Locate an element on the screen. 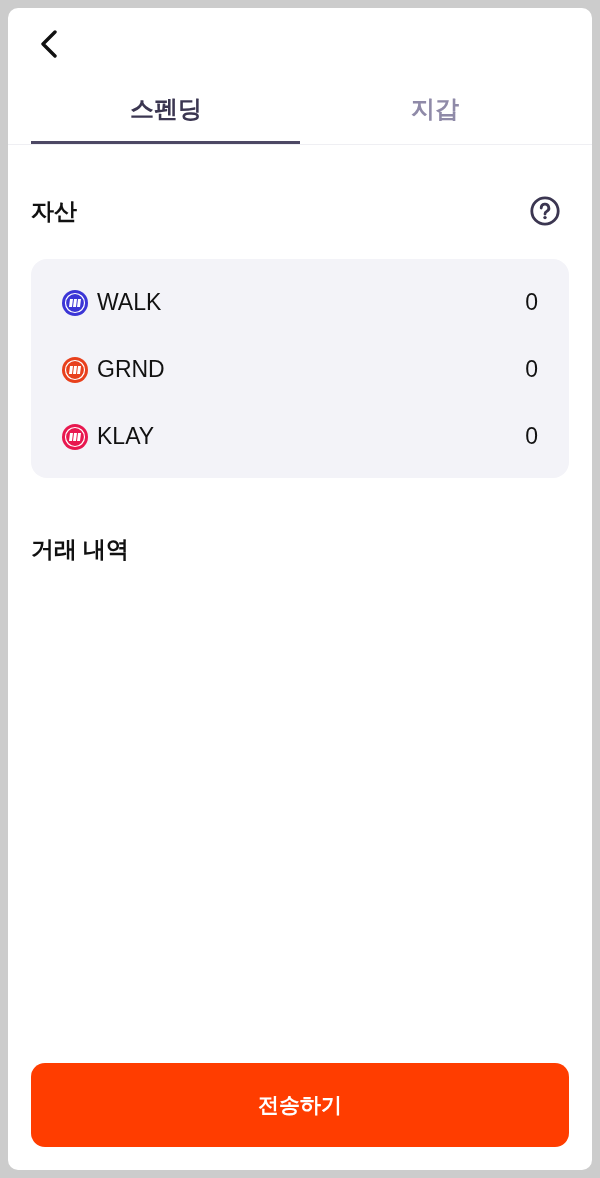  asset-name: GRND is located at coordinates (131, 370).